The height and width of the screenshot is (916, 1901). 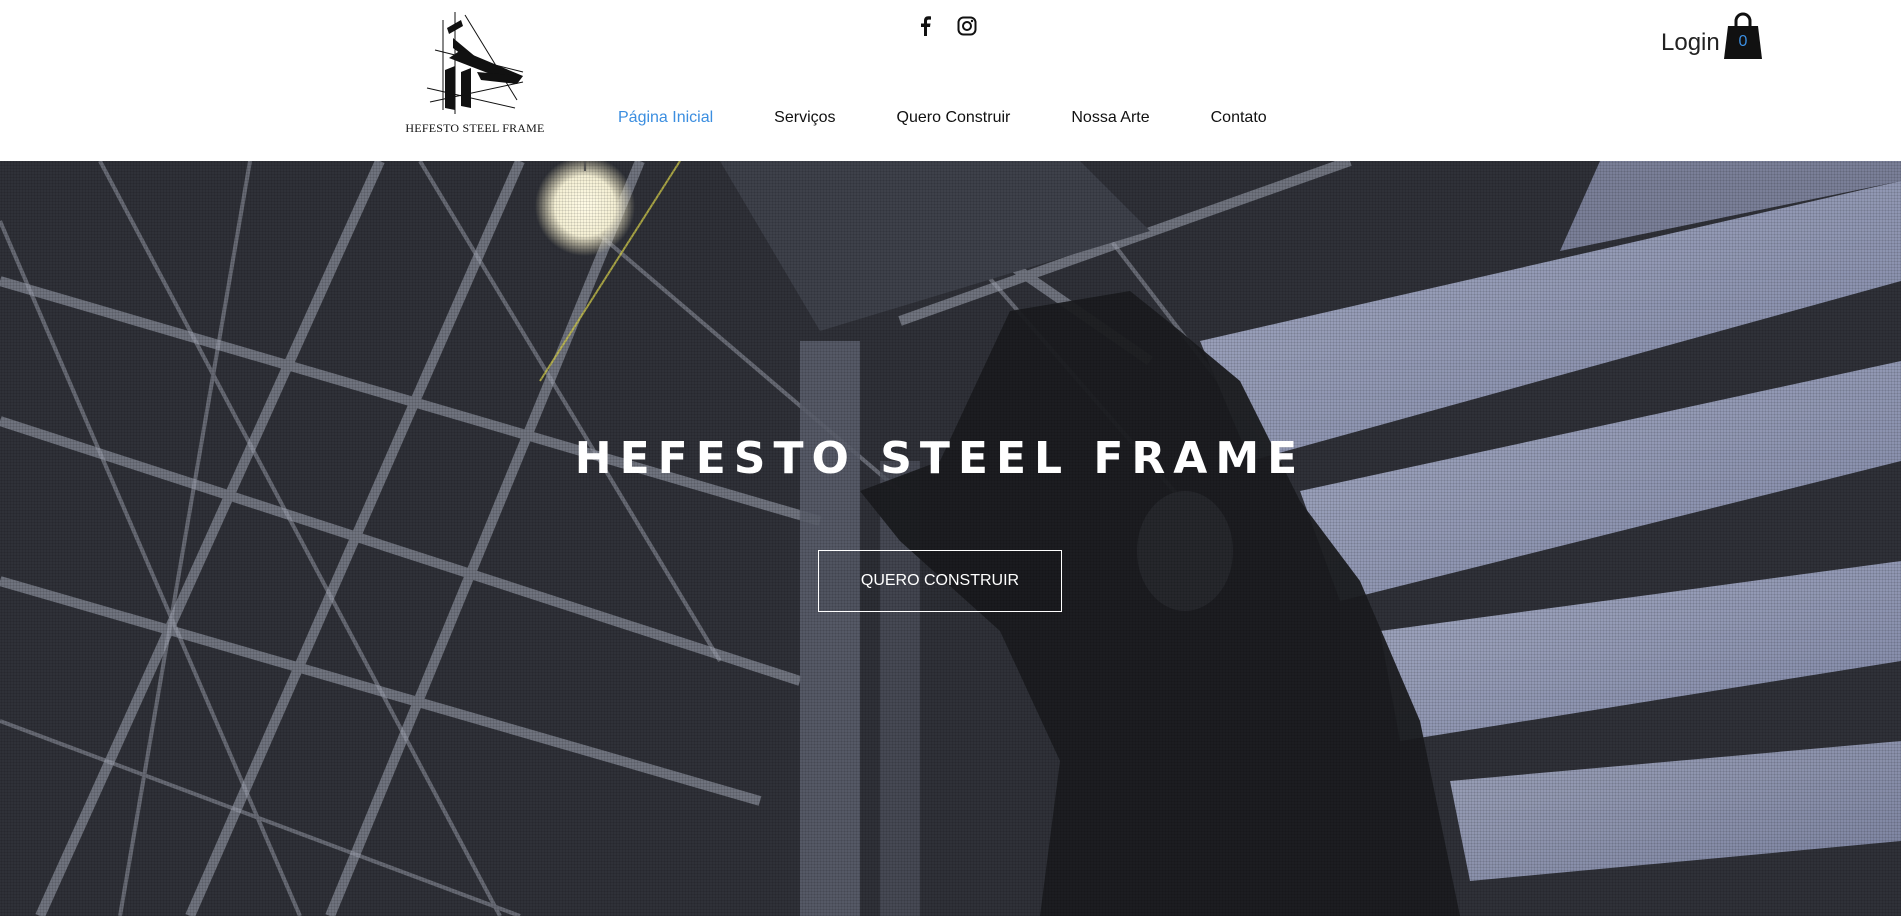 I want to click on cart-count: 0, so click(x=1743, y=41).